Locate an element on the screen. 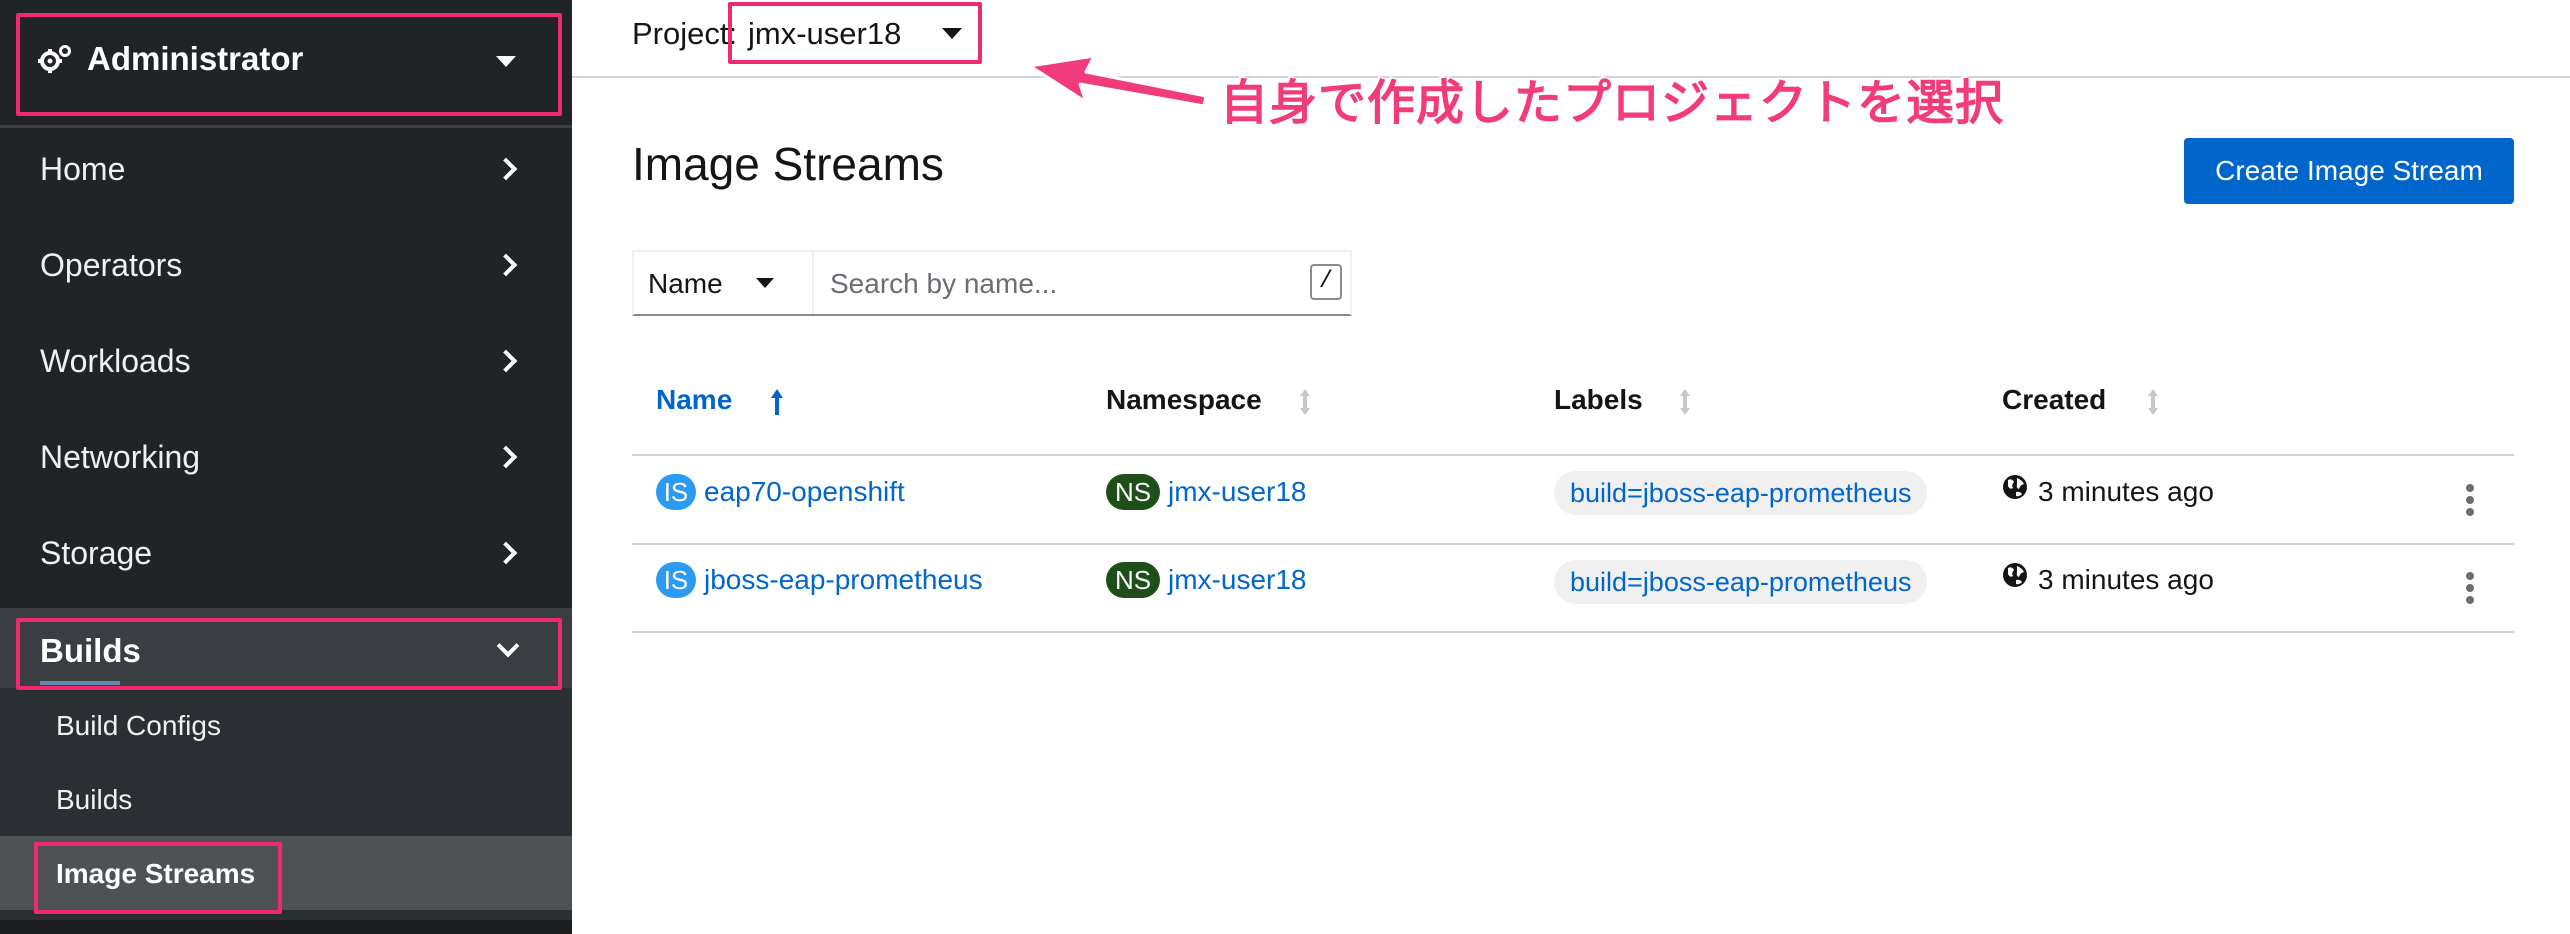 The width and height of the screenshot is (2570, 934). nav-item-label: Workloads is located at coordinates (115, 361).